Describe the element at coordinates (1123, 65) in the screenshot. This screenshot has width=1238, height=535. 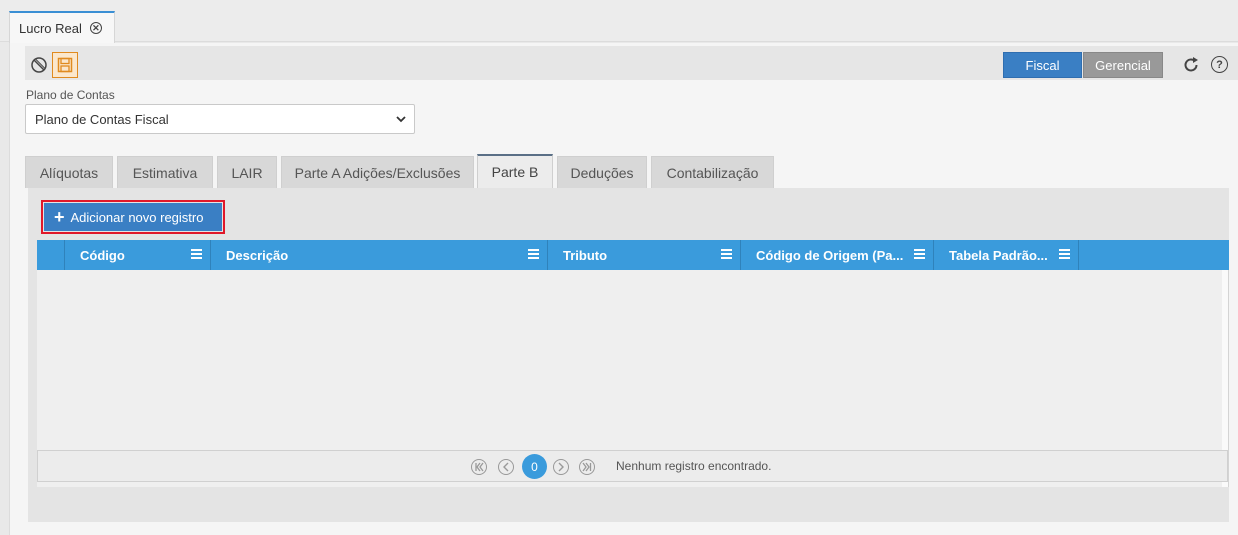
I see `gerencial-button: Gerencial` at that location.